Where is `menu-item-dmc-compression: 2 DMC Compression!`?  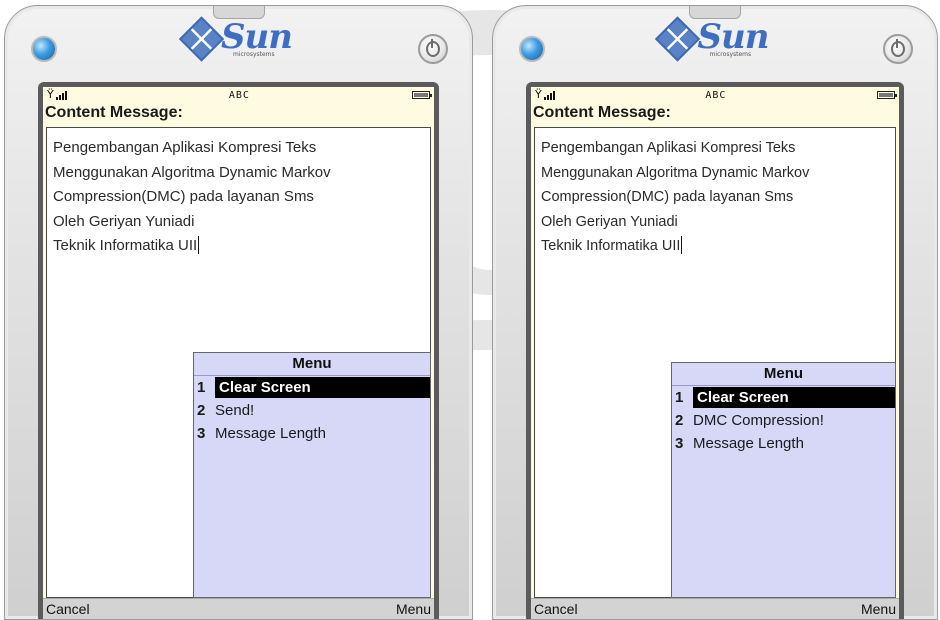
menu-item-dmc-compression: 2 DMC Compression! is located at coordinates (783, 420).